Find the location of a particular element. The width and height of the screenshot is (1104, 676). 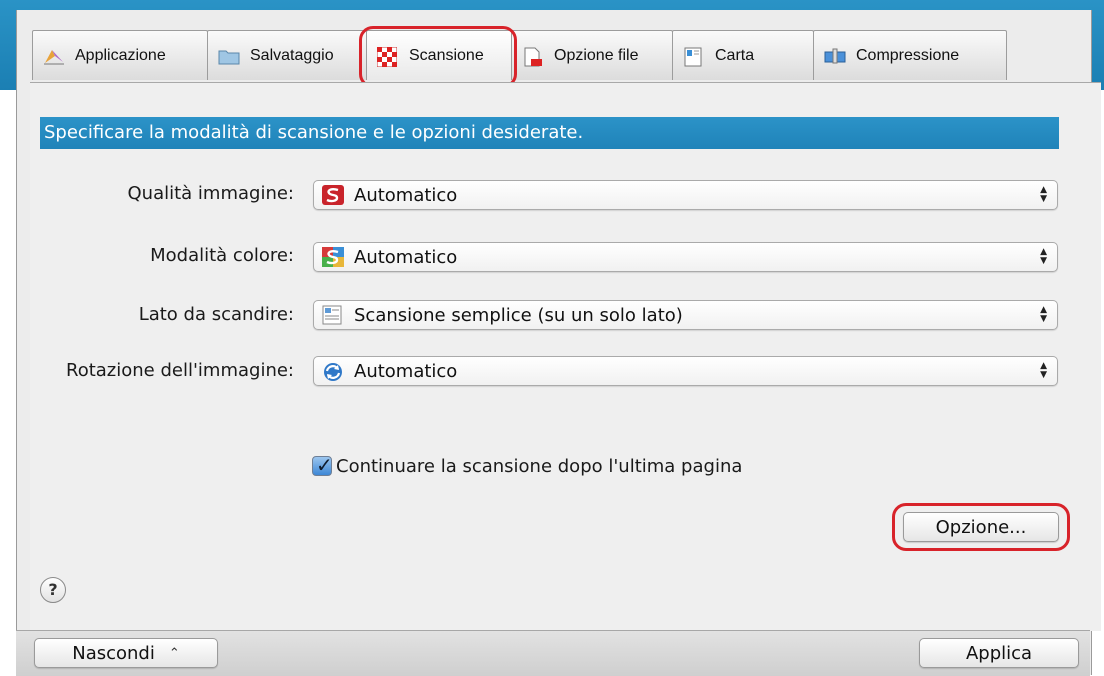

side-label: Lato da scandire: is located at coordinates (216, 314).